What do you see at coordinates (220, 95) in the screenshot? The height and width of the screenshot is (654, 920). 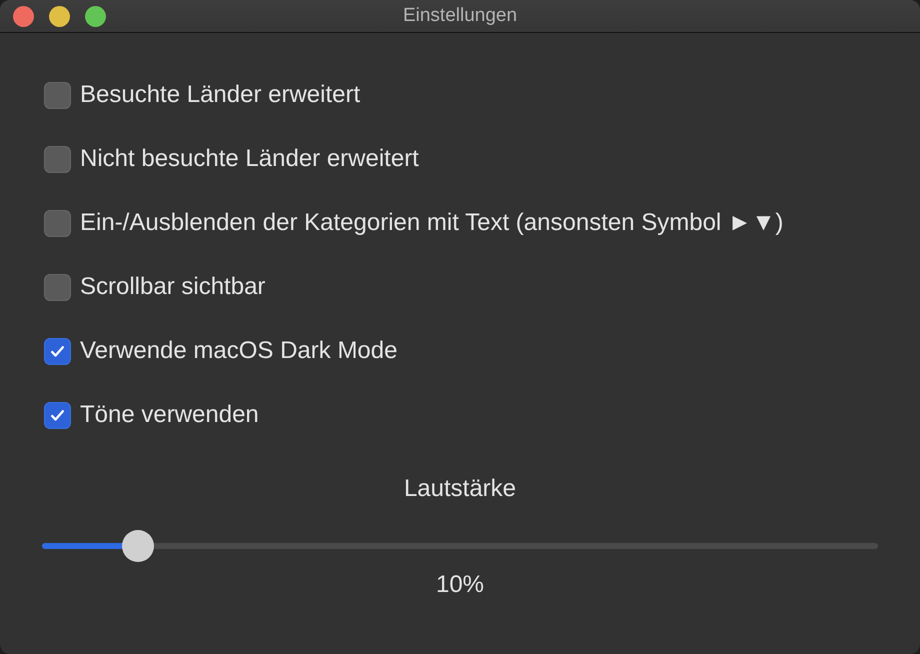 I see `checkbox-label: Besuchte Länder erweitert` at bounding box center [220, 95].